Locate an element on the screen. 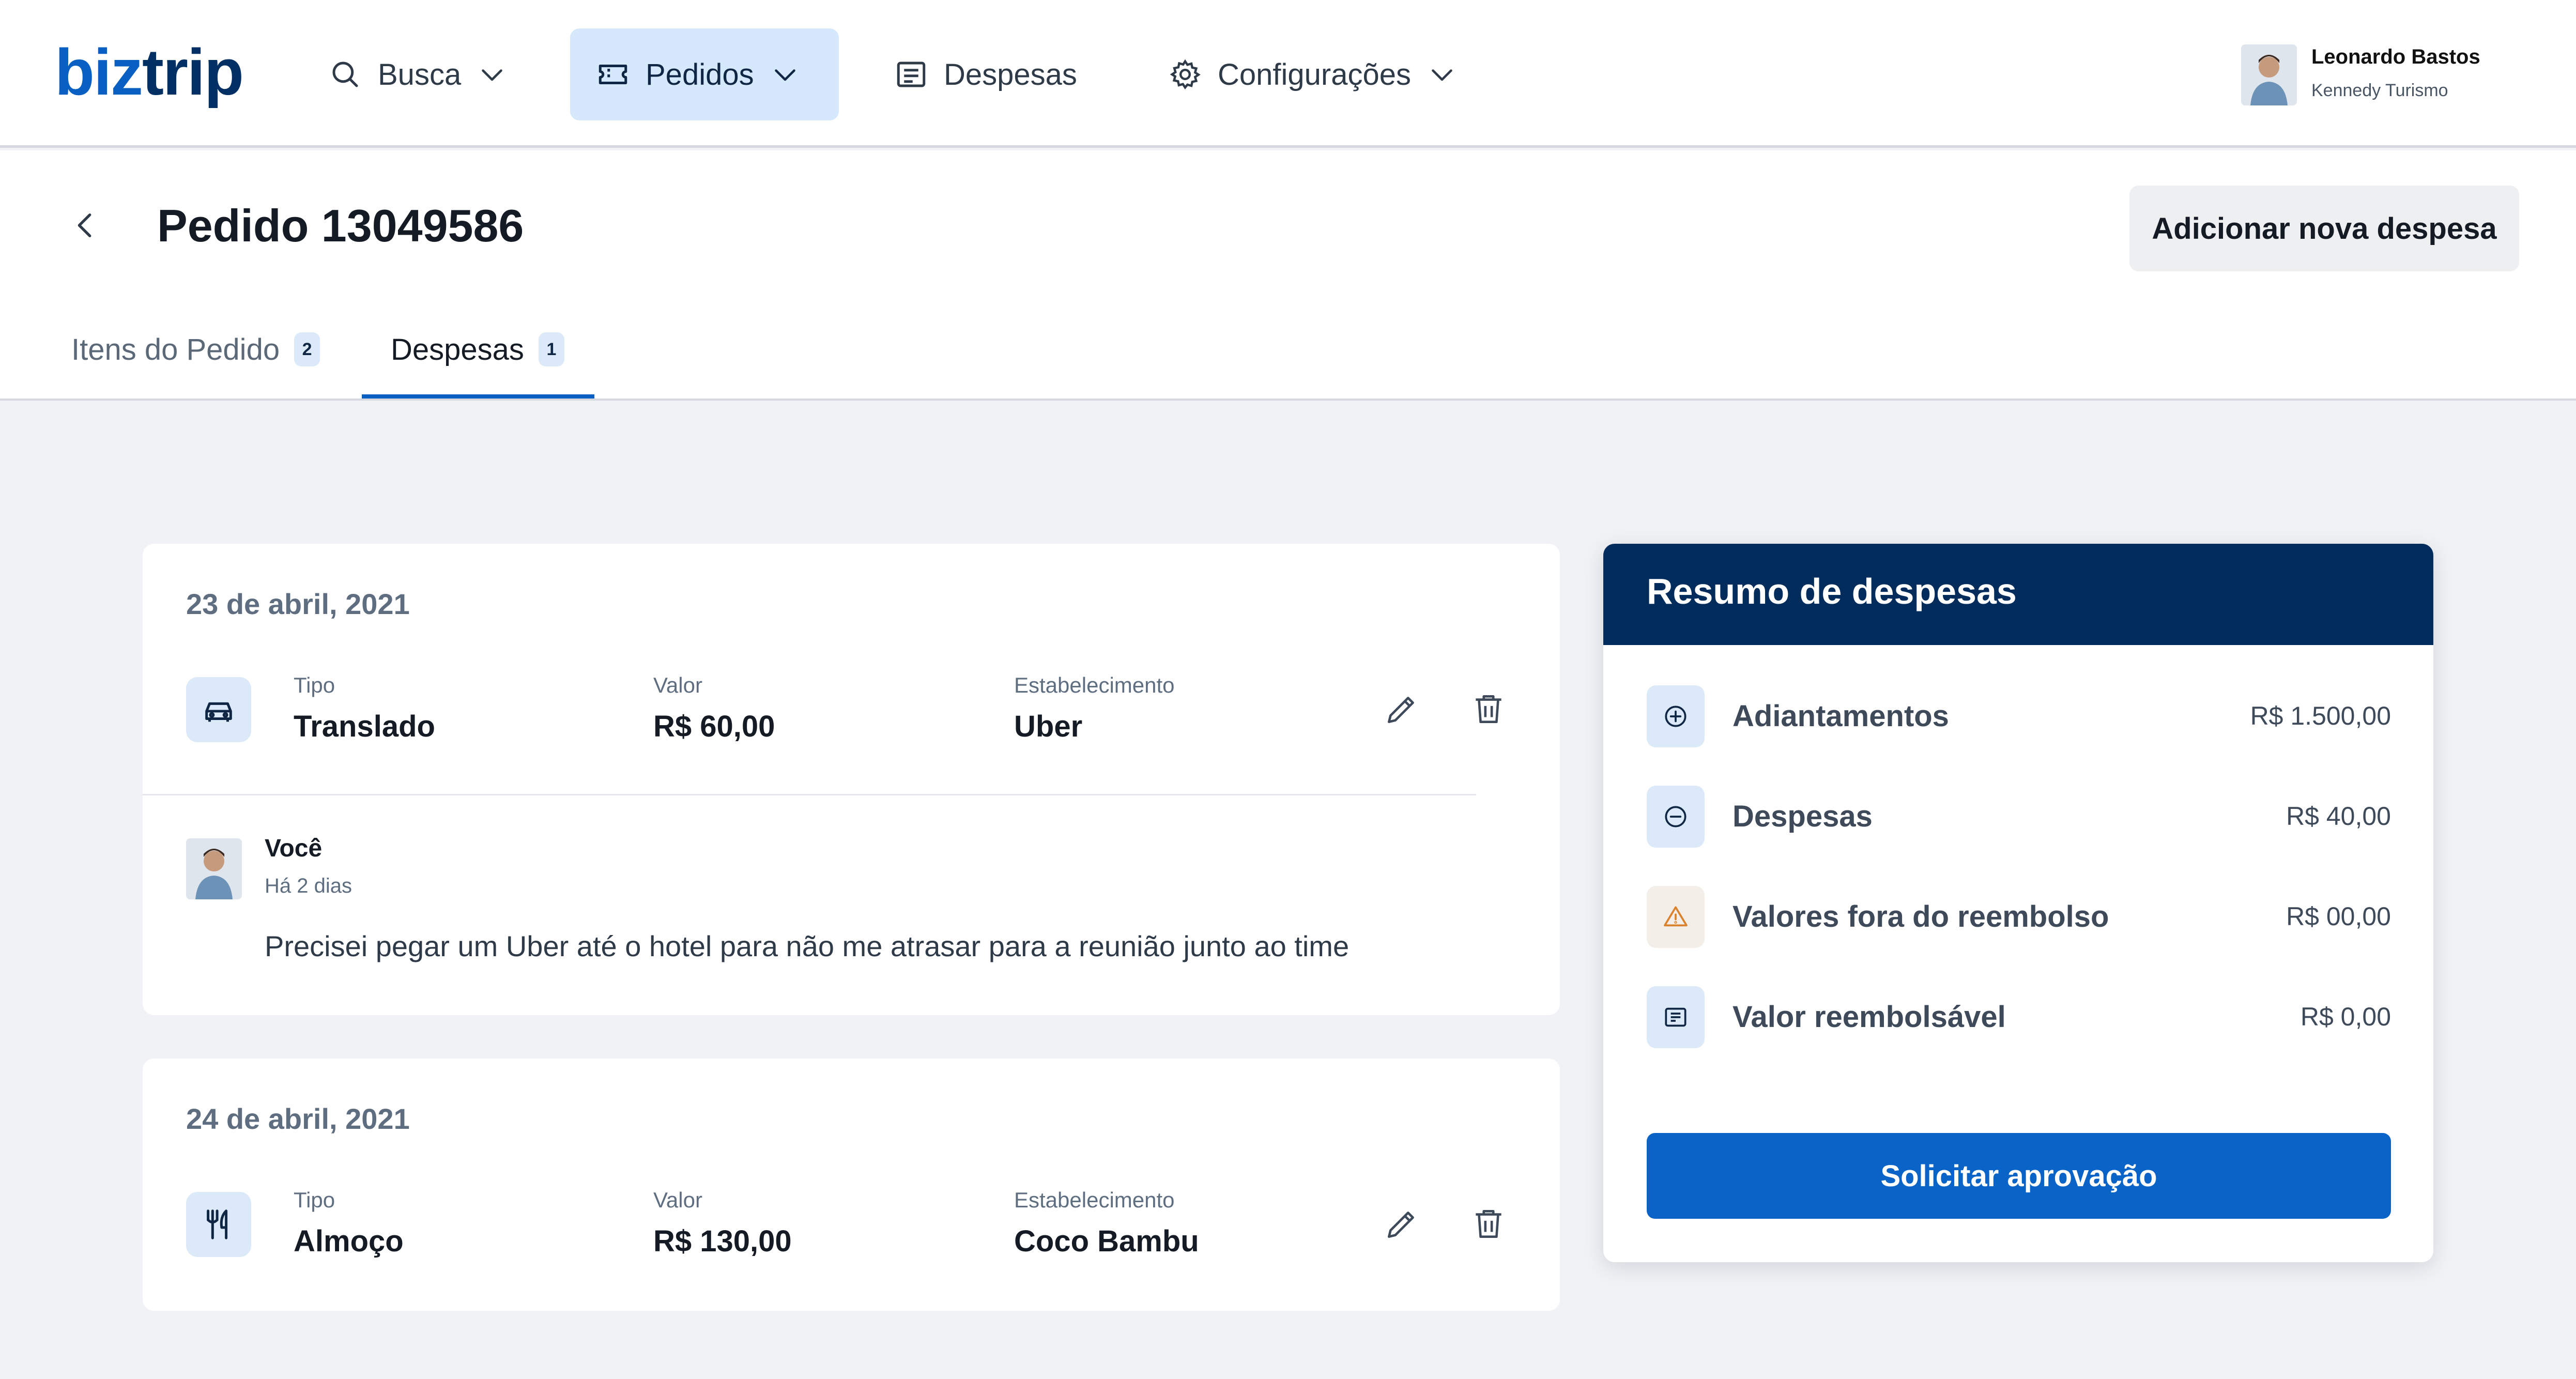  search-icon is located at coordinates (345, 74).